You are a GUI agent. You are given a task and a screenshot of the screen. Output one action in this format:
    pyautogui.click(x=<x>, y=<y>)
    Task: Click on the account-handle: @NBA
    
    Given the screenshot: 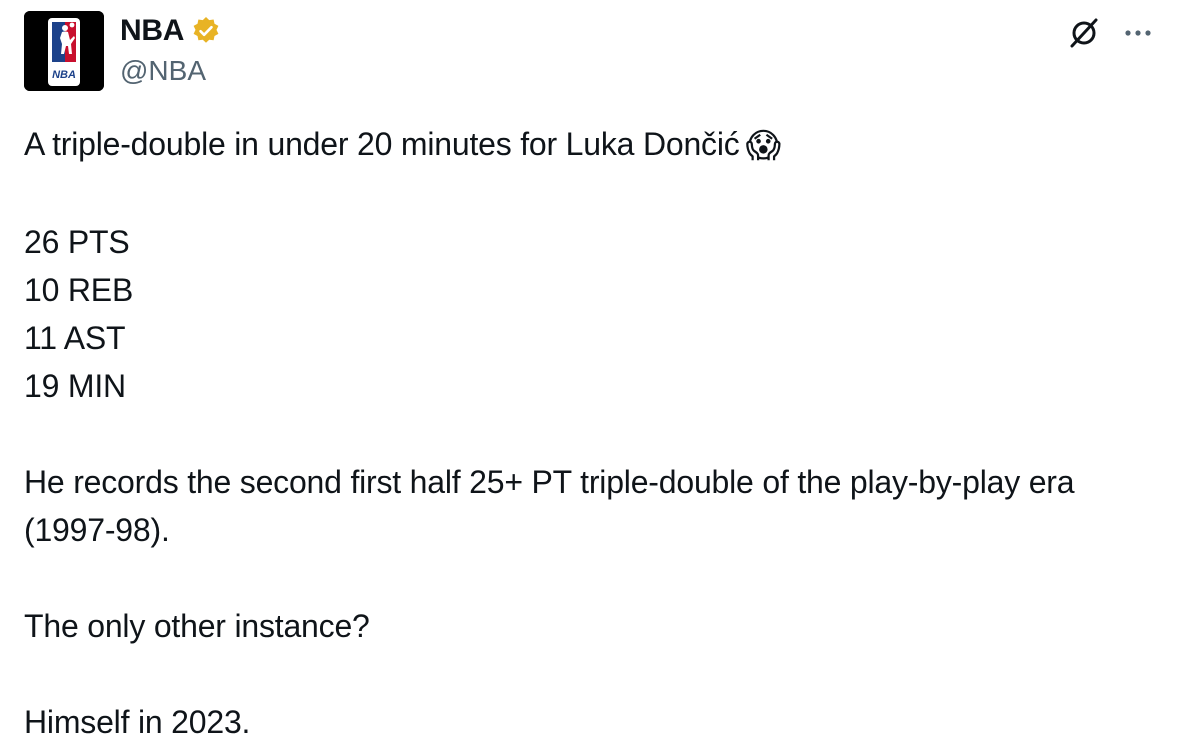 What is the action you would take?
    pyautogui.click(x=171, y=71)
    